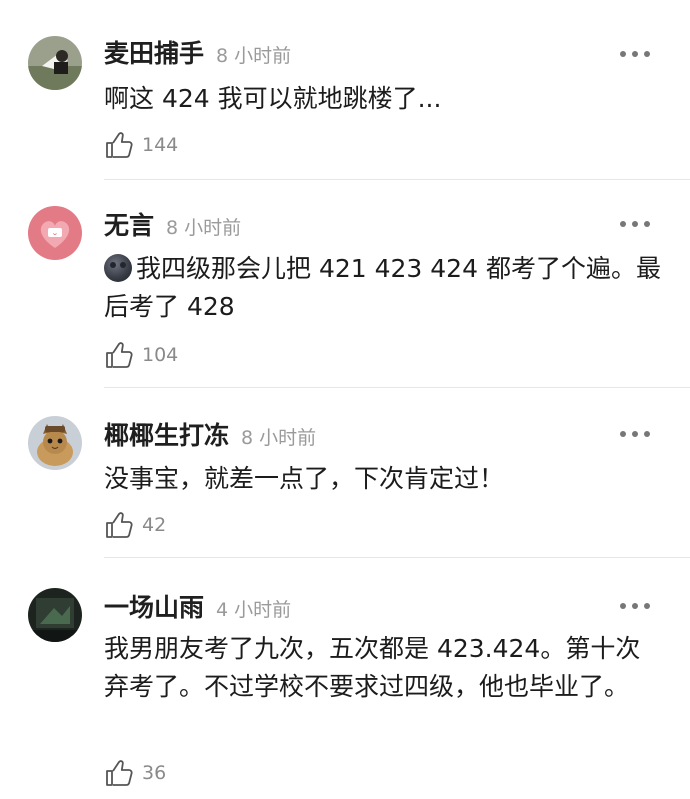 The height and width of the screenshot is (799, 690). I want to click on comment-header: 一场山雨 4 小时前, so click(197, 606).